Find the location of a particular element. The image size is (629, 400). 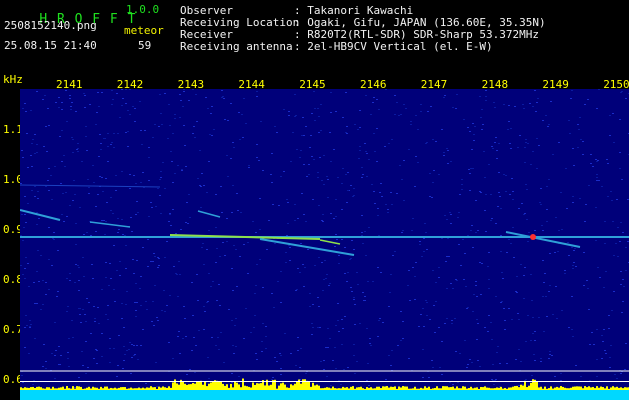

meteor-hotspot is located at coordinates (533, 237).